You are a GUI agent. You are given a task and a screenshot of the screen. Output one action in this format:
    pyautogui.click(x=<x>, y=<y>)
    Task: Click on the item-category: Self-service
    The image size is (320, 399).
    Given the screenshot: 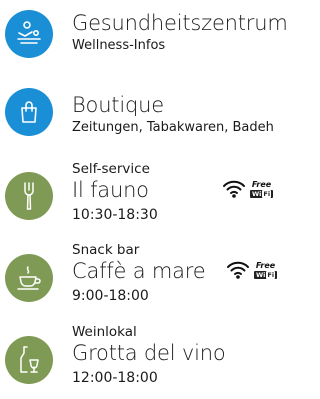 What is the action you would take?
    pyautogui.click(x=111, y=169)
    